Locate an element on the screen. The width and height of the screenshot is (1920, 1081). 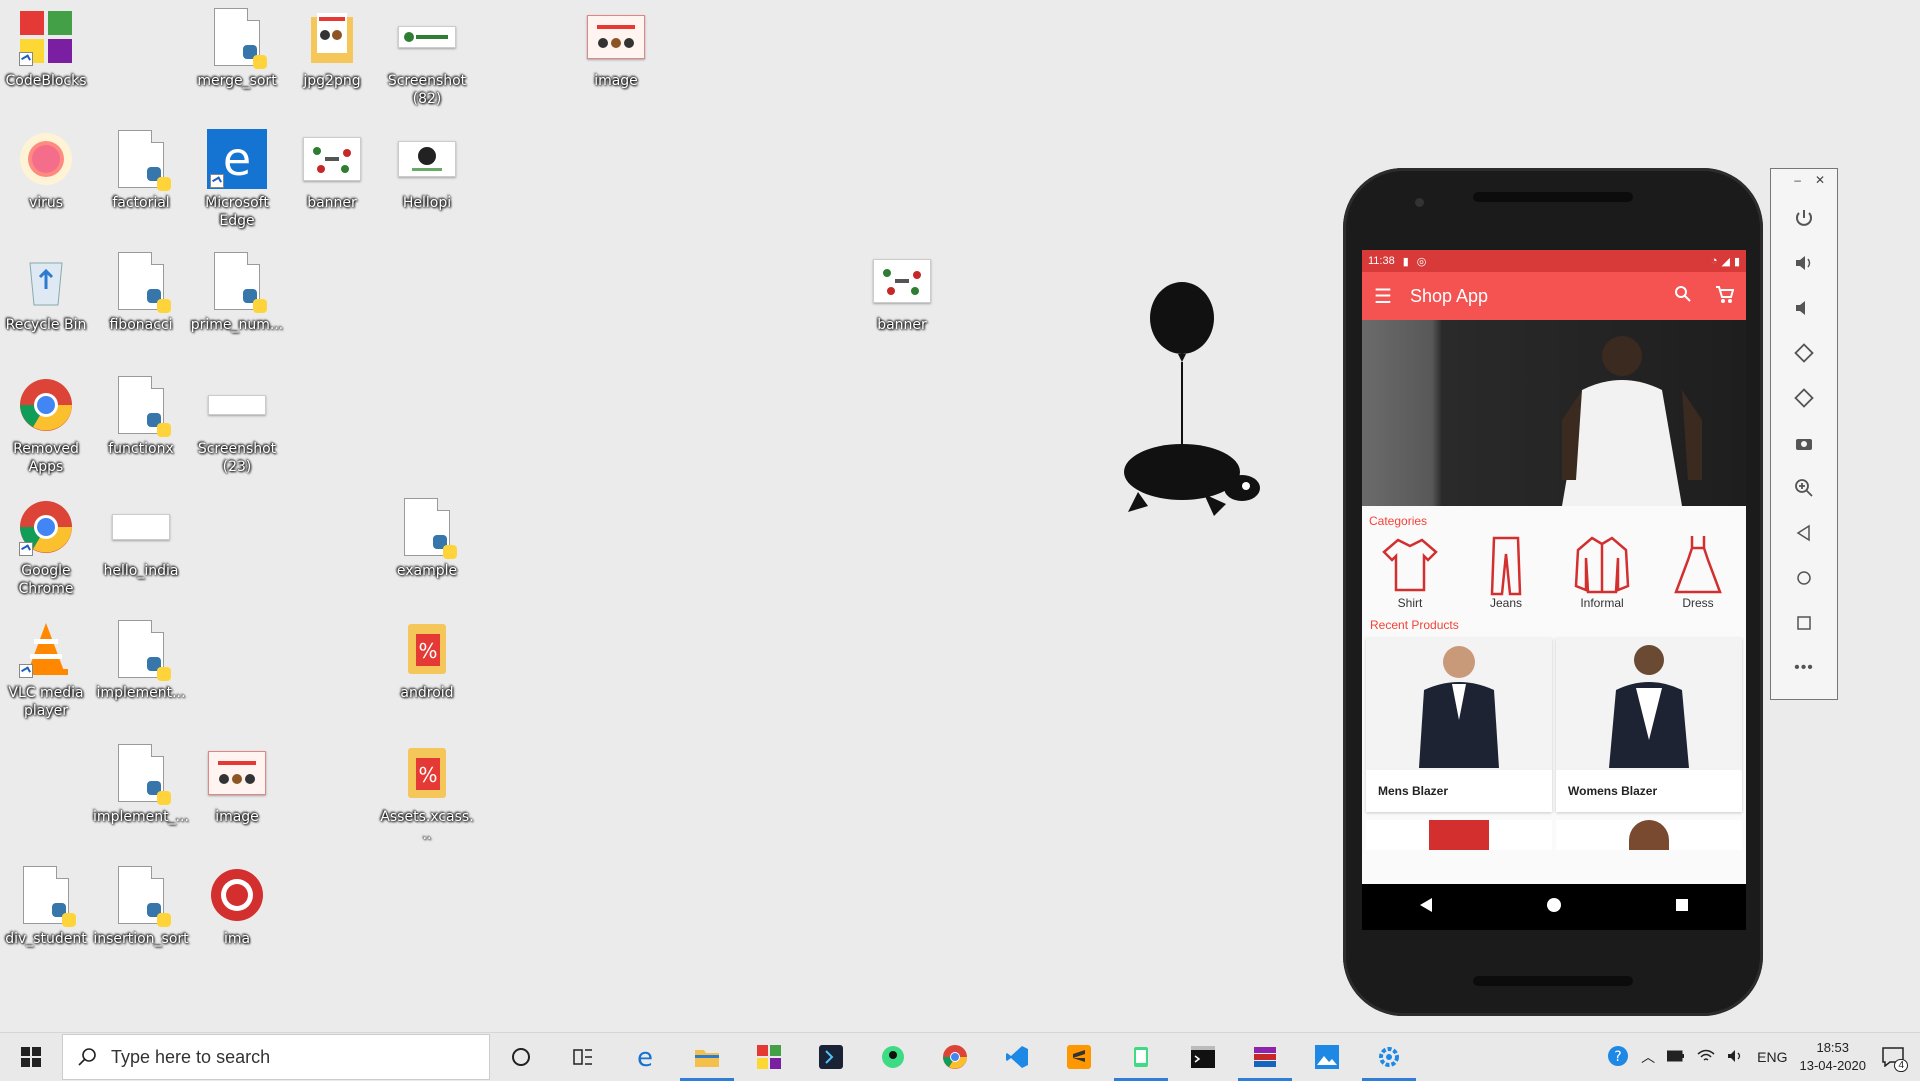
desktop-icon-functionx: functionx is located at coordinates (141, 416).